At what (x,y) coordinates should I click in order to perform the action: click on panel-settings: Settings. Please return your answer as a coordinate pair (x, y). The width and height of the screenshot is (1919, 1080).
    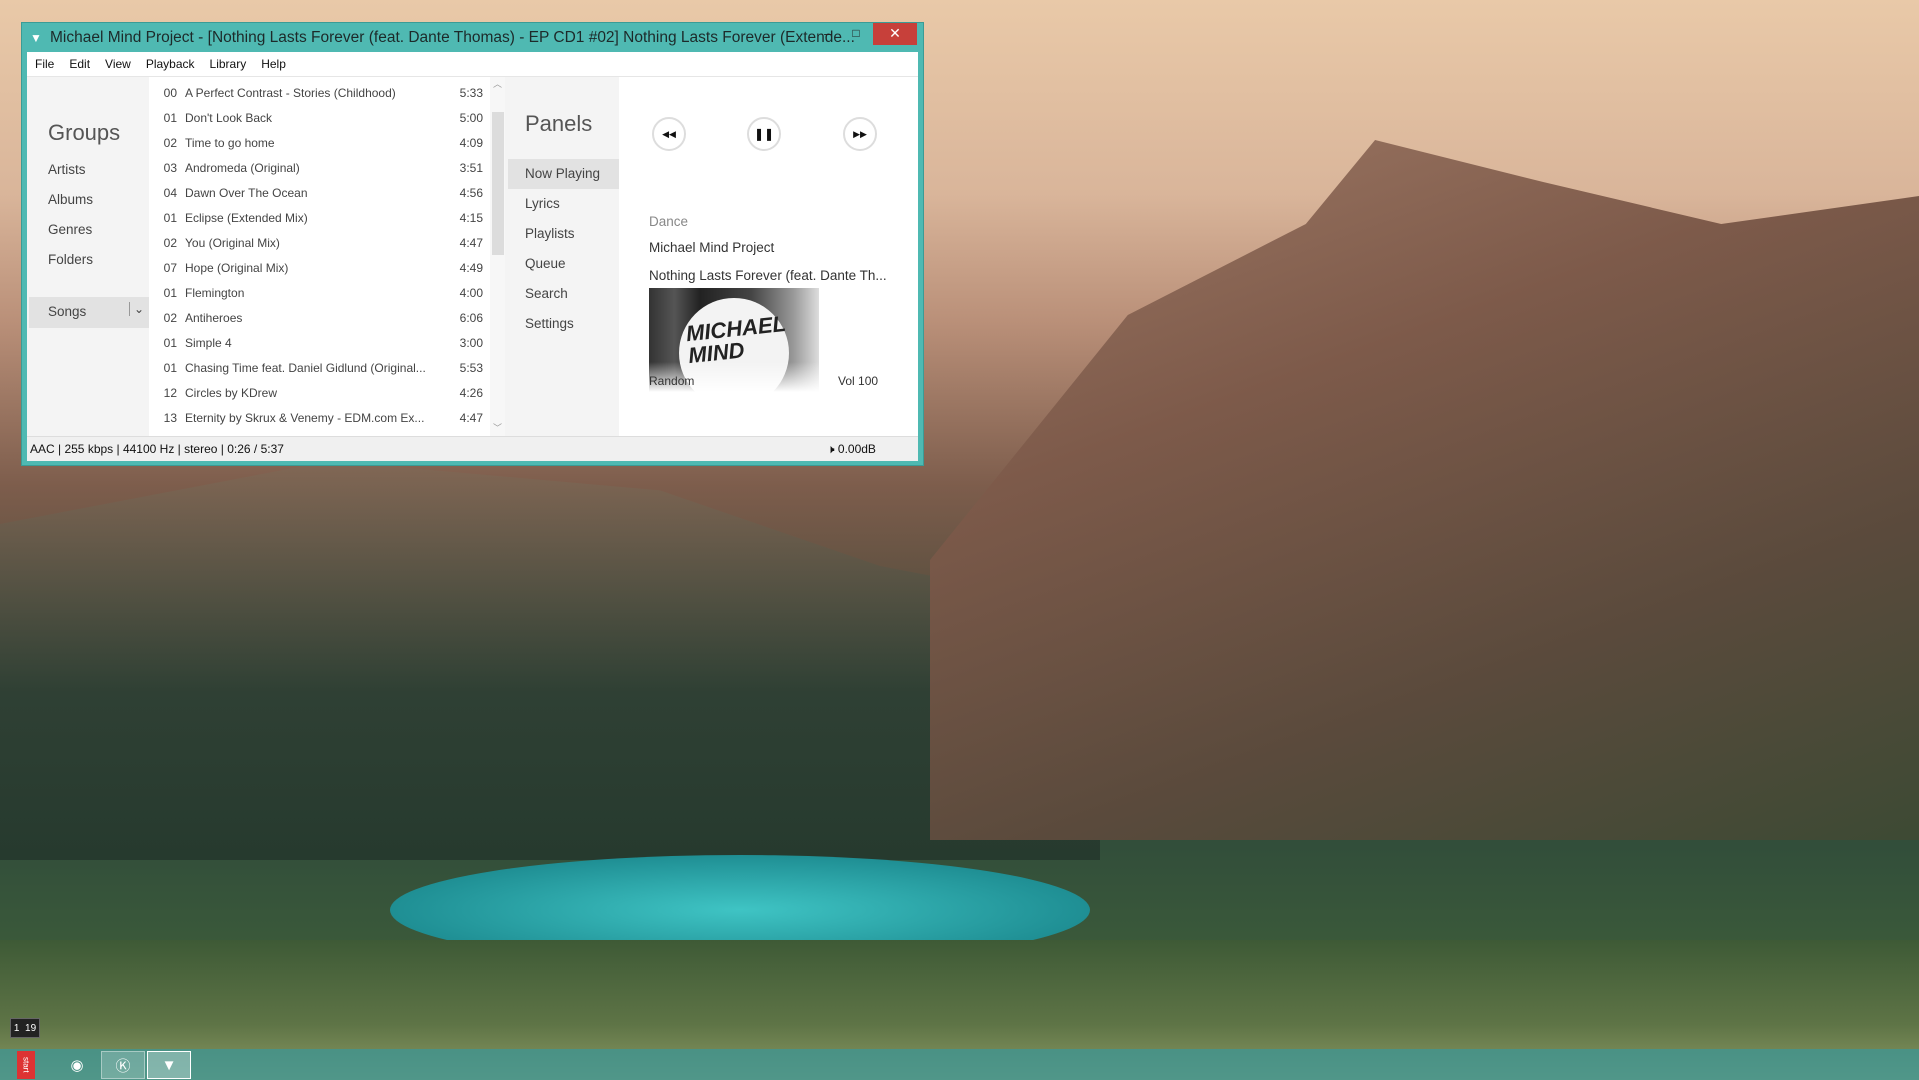
    Looking at the image, I should click on (549, 323).